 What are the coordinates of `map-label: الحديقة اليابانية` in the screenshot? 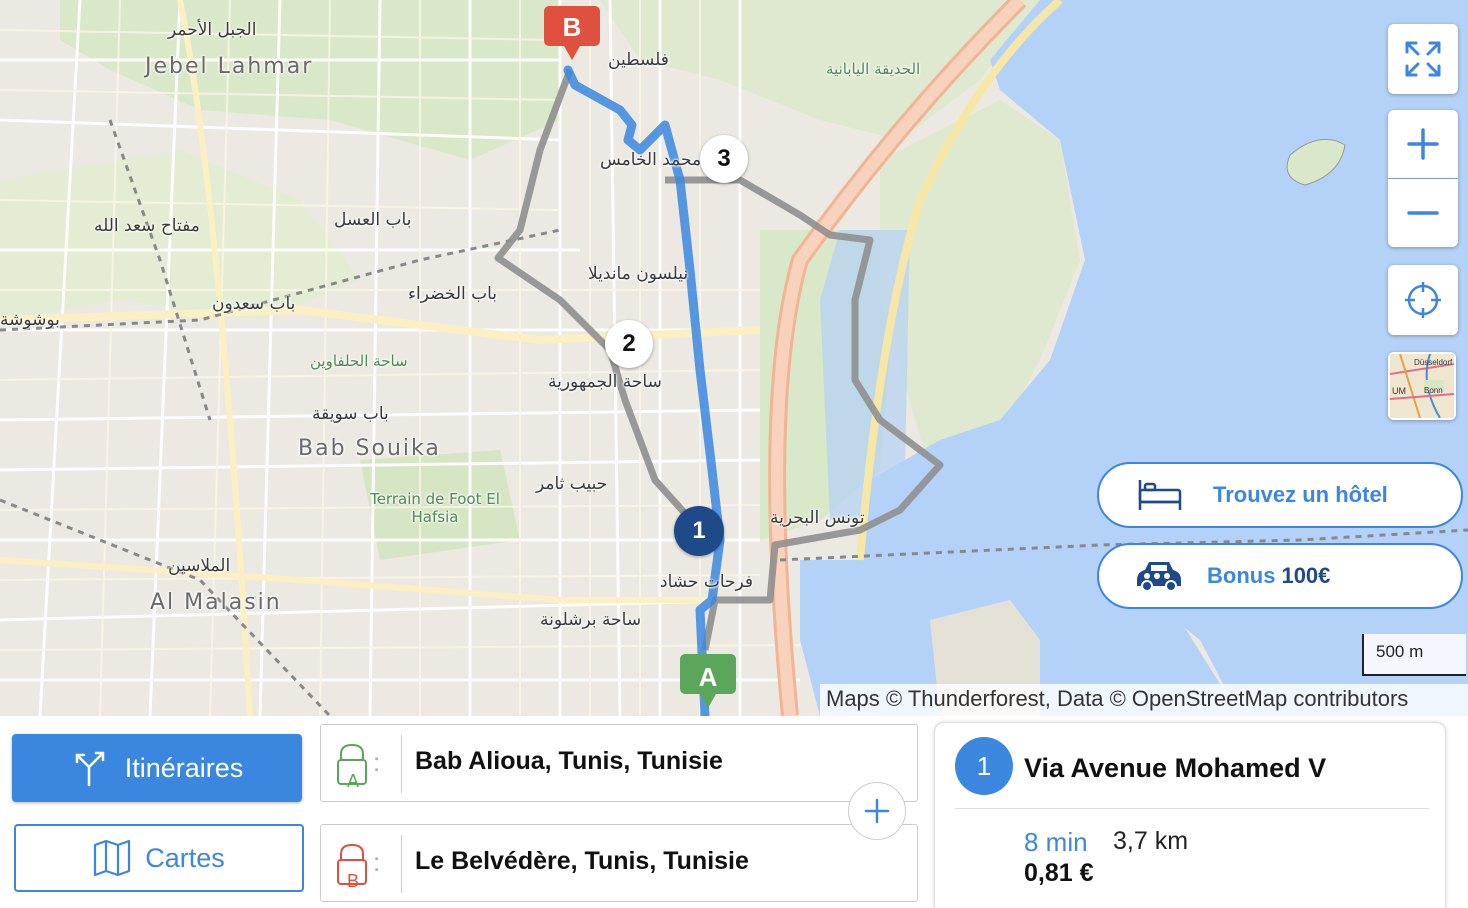 It's located at (873, 69).